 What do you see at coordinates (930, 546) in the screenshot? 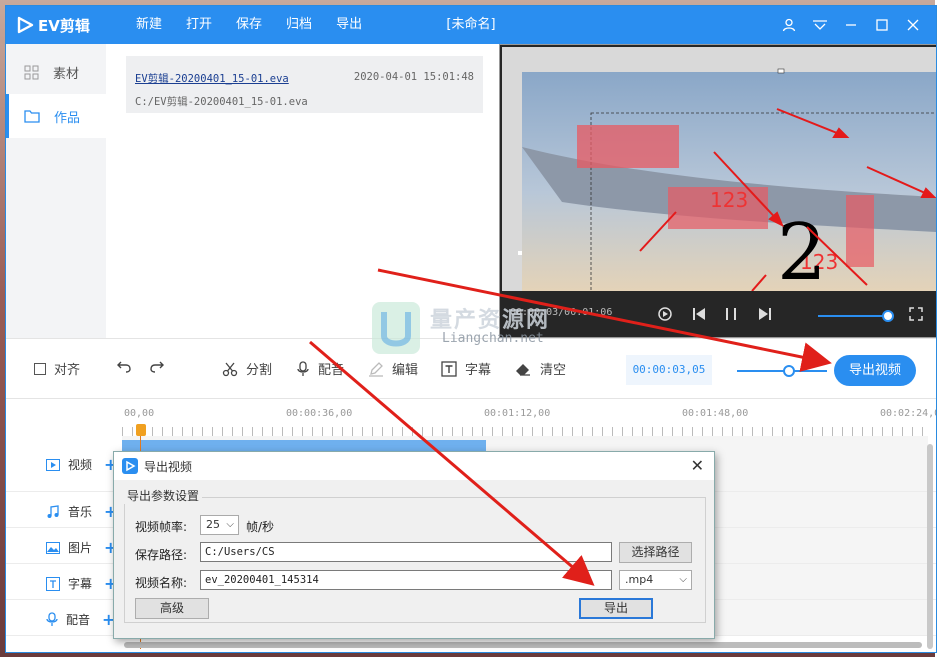
I see `vertical-scrollbar` at bounding box center [930, 546].